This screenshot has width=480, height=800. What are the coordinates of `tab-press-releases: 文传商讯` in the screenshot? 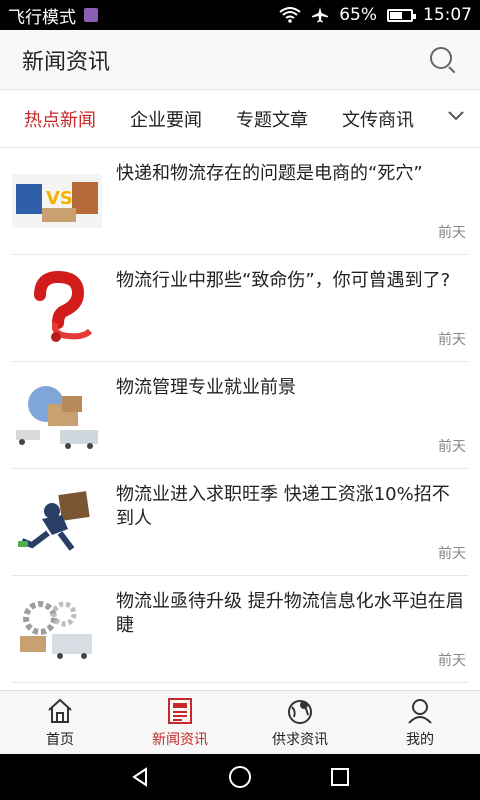 It's located at (378, 119).